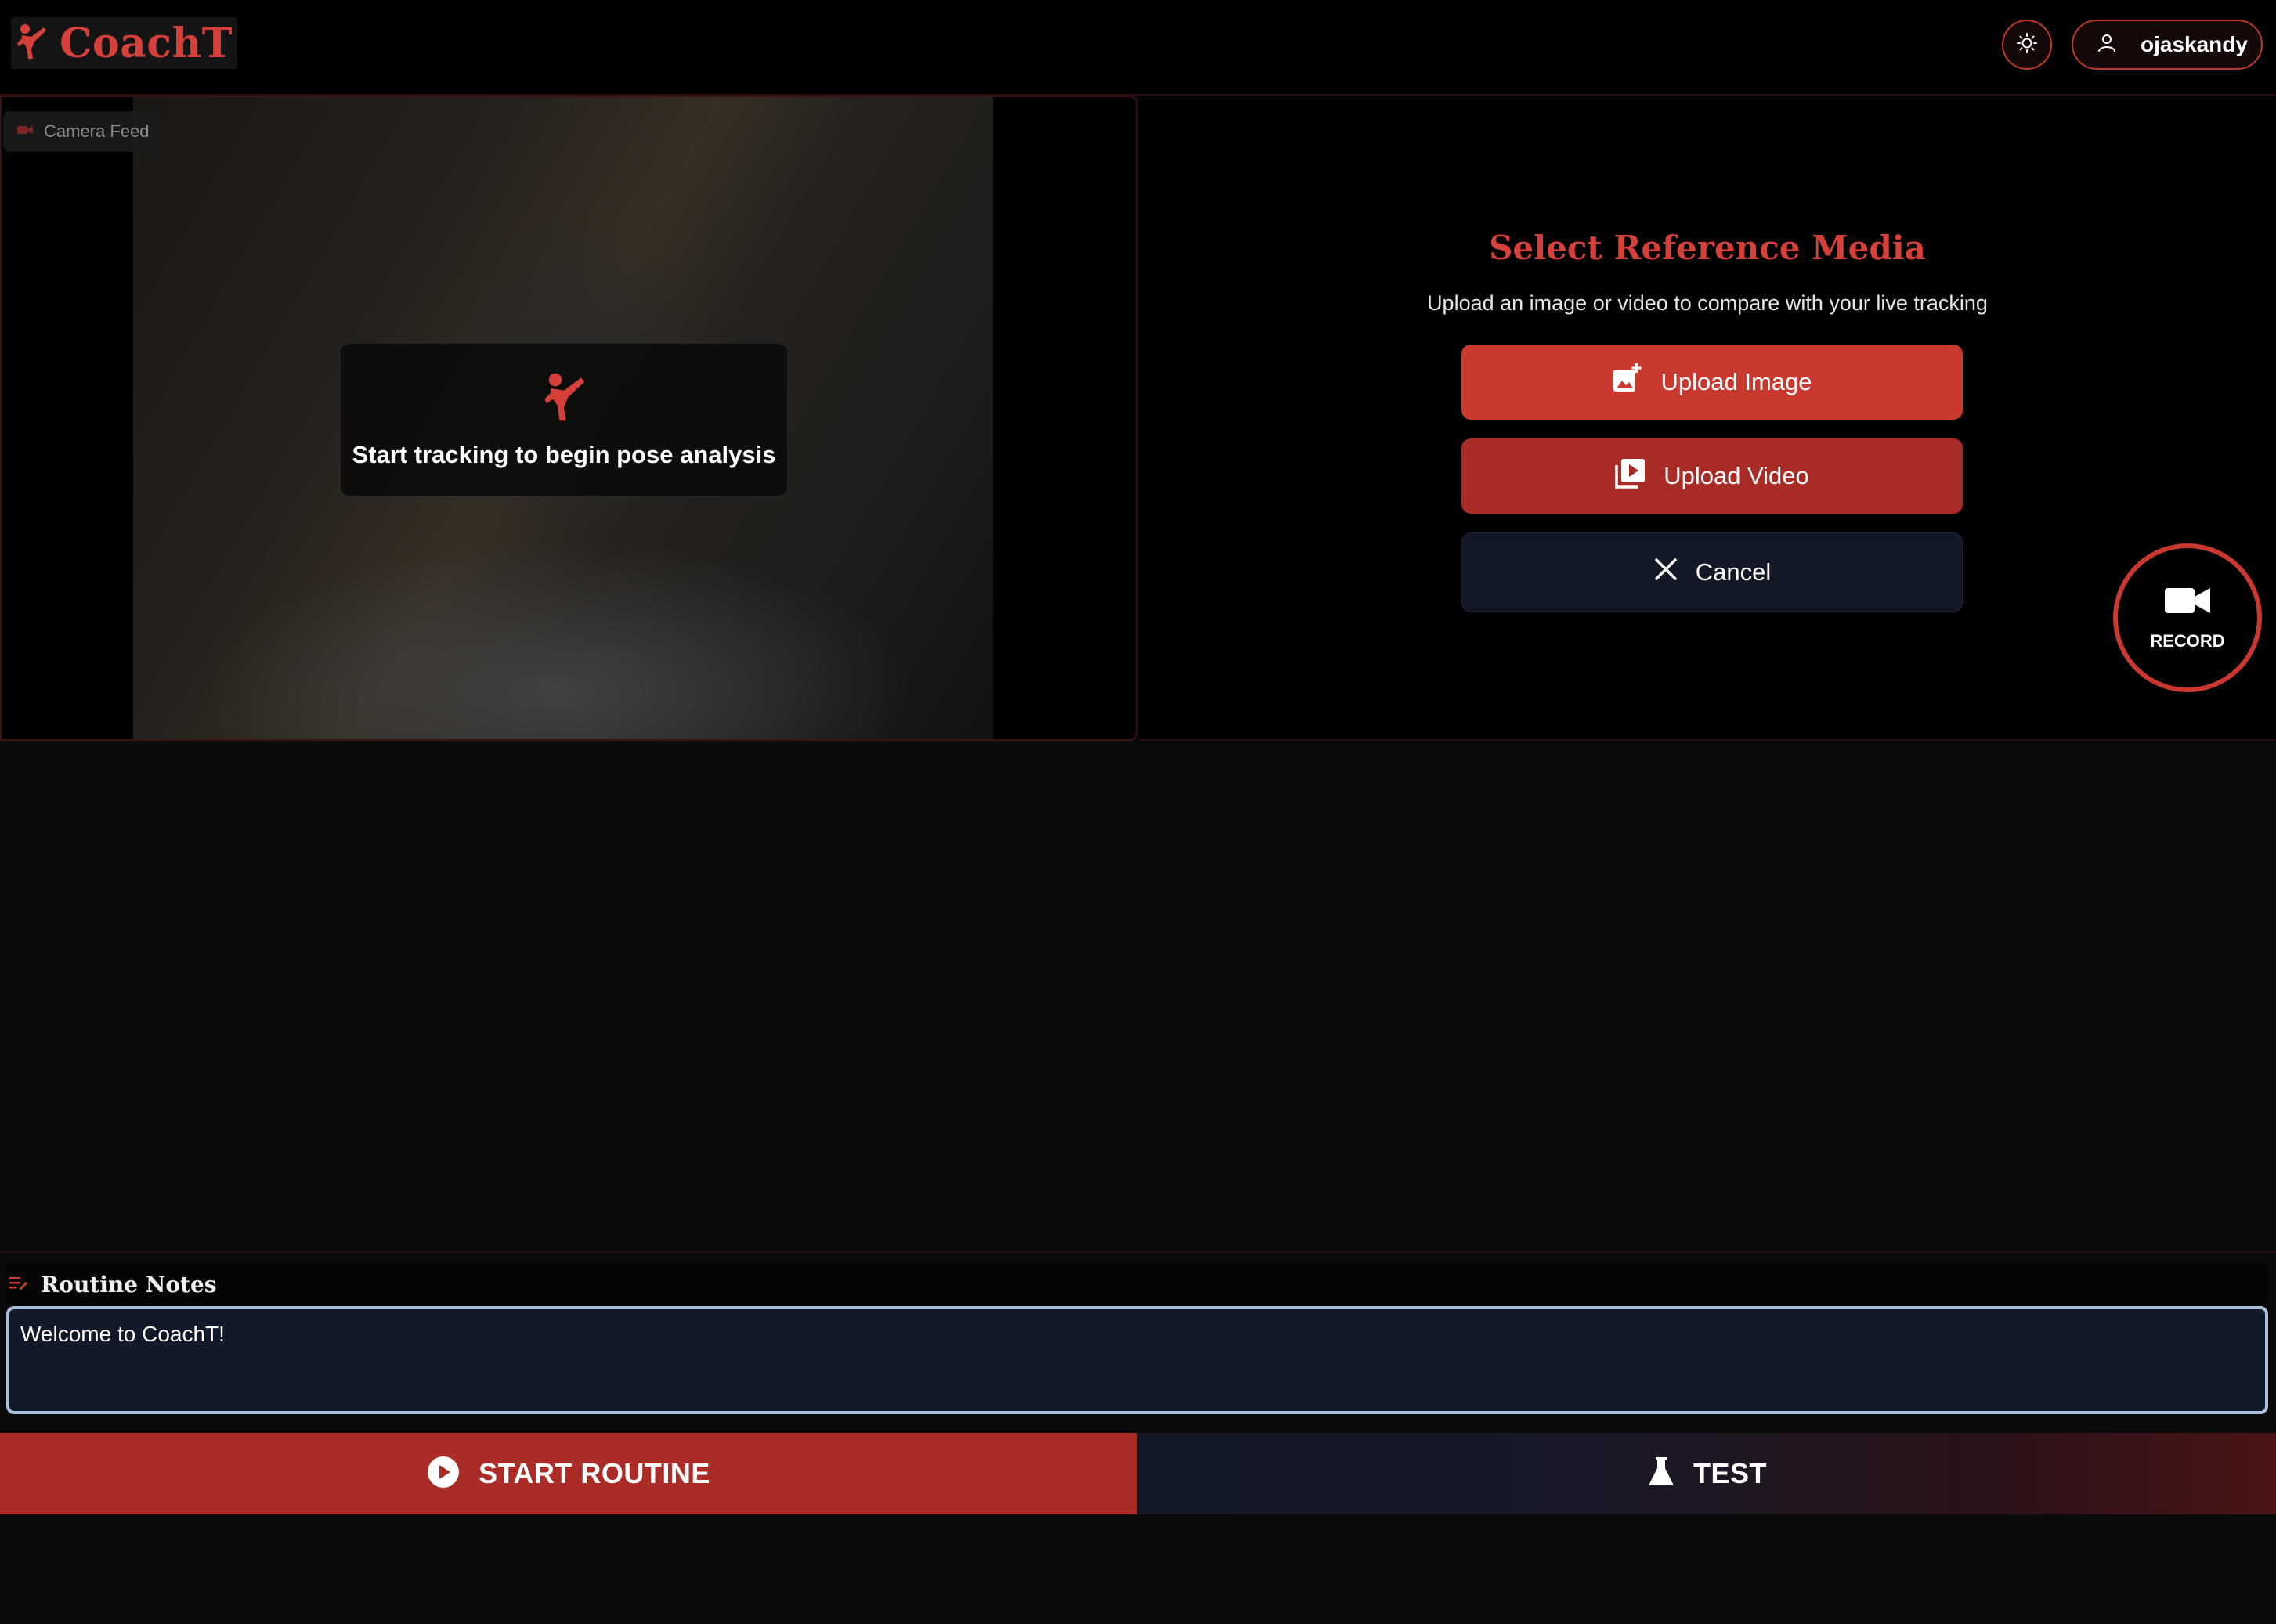  Describe the element at coordinates (1737, 475) in the screenshot. I see `upload-video-label: Upload Video` at that location.